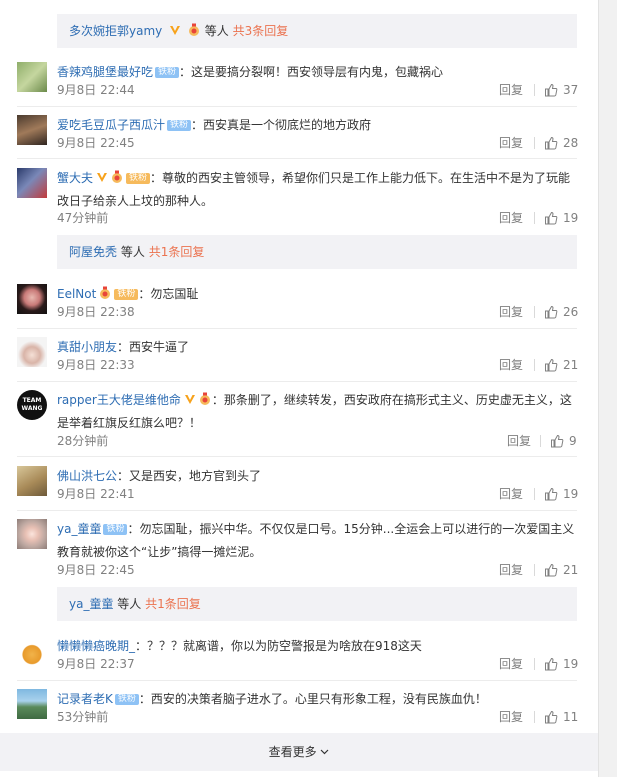 Image resolution: width=617 pixels, height=777 pixels. I want to click on comment-time: 9月8日 22:37, so click(96, 664).